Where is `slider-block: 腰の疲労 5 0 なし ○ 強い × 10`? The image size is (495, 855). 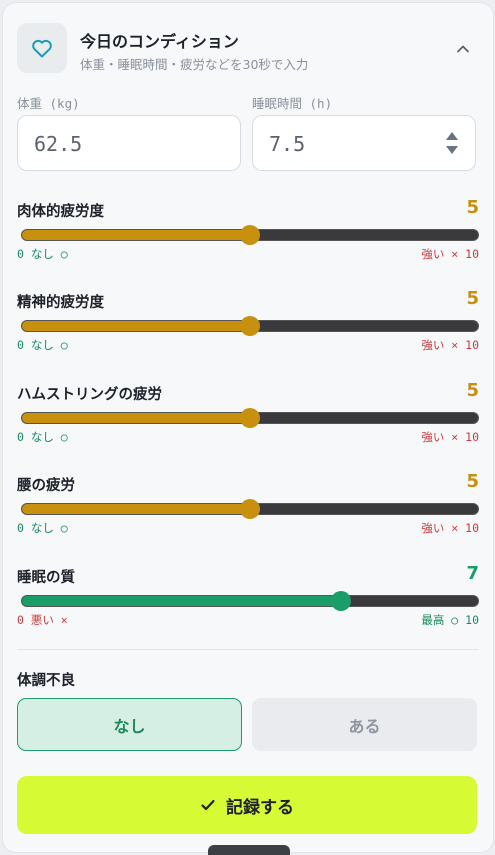 slider-block: 腰の疲労 5 0 なし ○ 強い × 10 is located at coordinates (248, 508).